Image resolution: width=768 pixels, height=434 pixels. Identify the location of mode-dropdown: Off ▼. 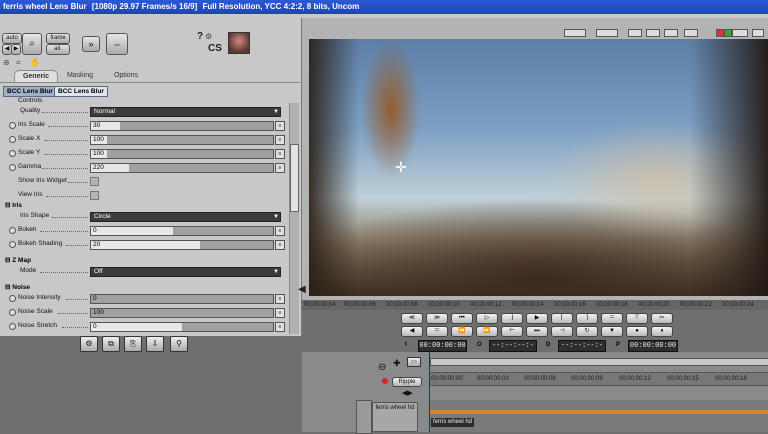
(185, 272).